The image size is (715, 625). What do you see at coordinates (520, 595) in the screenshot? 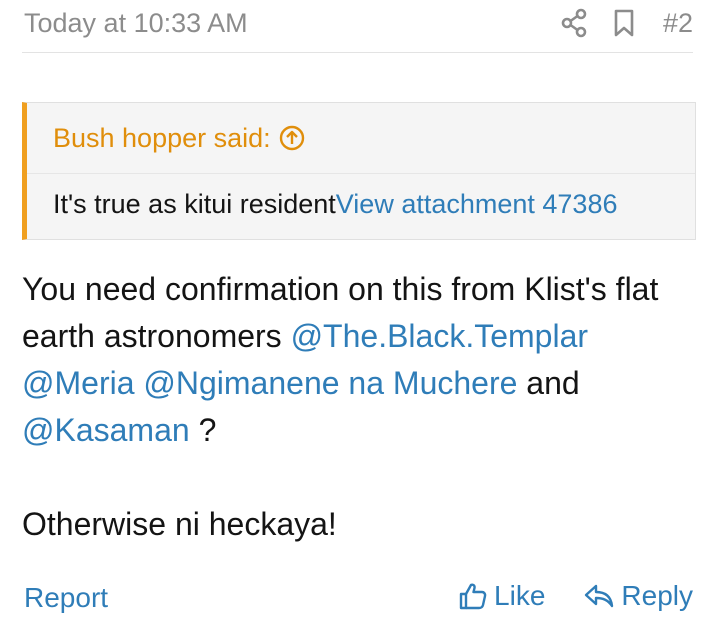
I see `like-label: Like` at bounding box center [520, 595].